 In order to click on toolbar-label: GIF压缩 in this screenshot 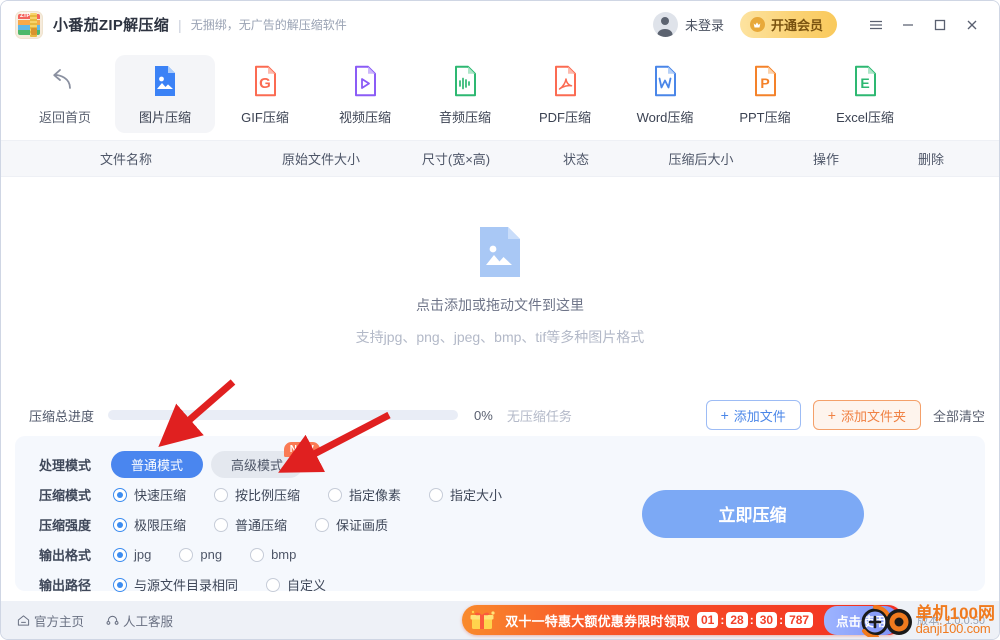, I will do `click(265, 117)`.